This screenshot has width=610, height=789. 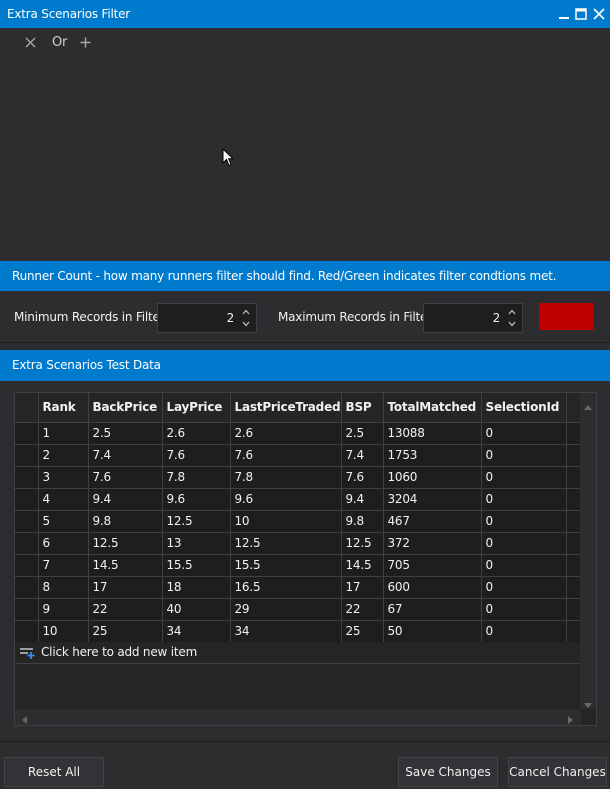 I want to click on vertical-scrollbar, so click(x=588, y=551).